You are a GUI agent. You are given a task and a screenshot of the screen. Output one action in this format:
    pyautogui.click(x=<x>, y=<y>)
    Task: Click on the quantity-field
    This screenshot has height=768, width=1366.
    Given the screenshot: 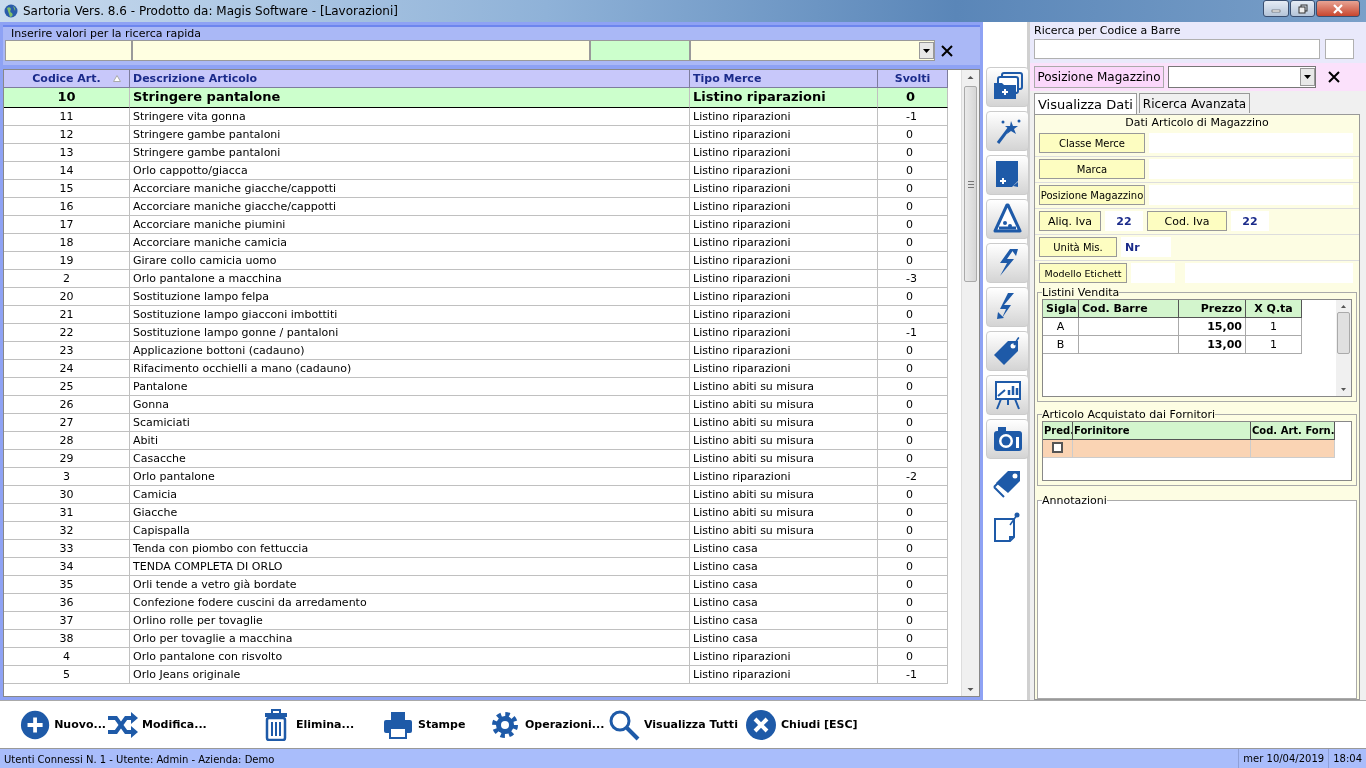 What is the action you would take?
    pyautogui.click(x=1339, y=49)
    